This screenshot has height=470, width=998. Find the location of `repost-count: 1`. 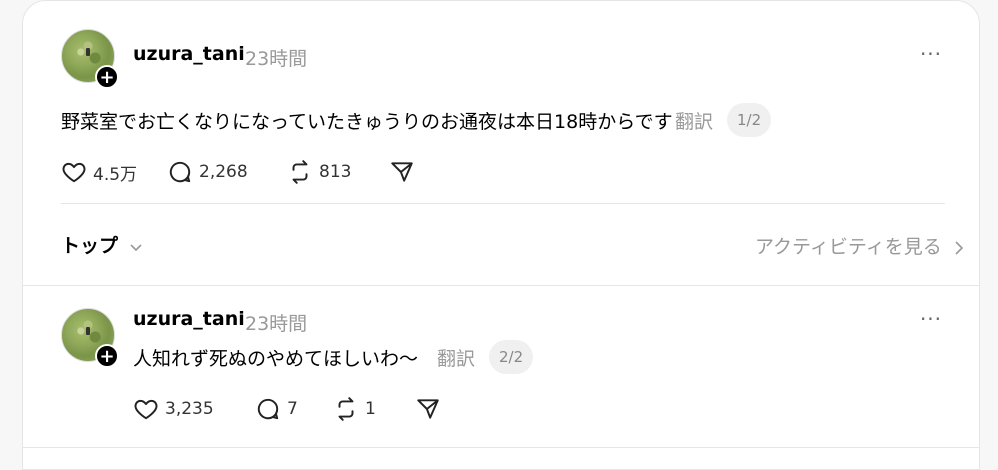

repost-count: 1 is located at coordinates (370, 409).